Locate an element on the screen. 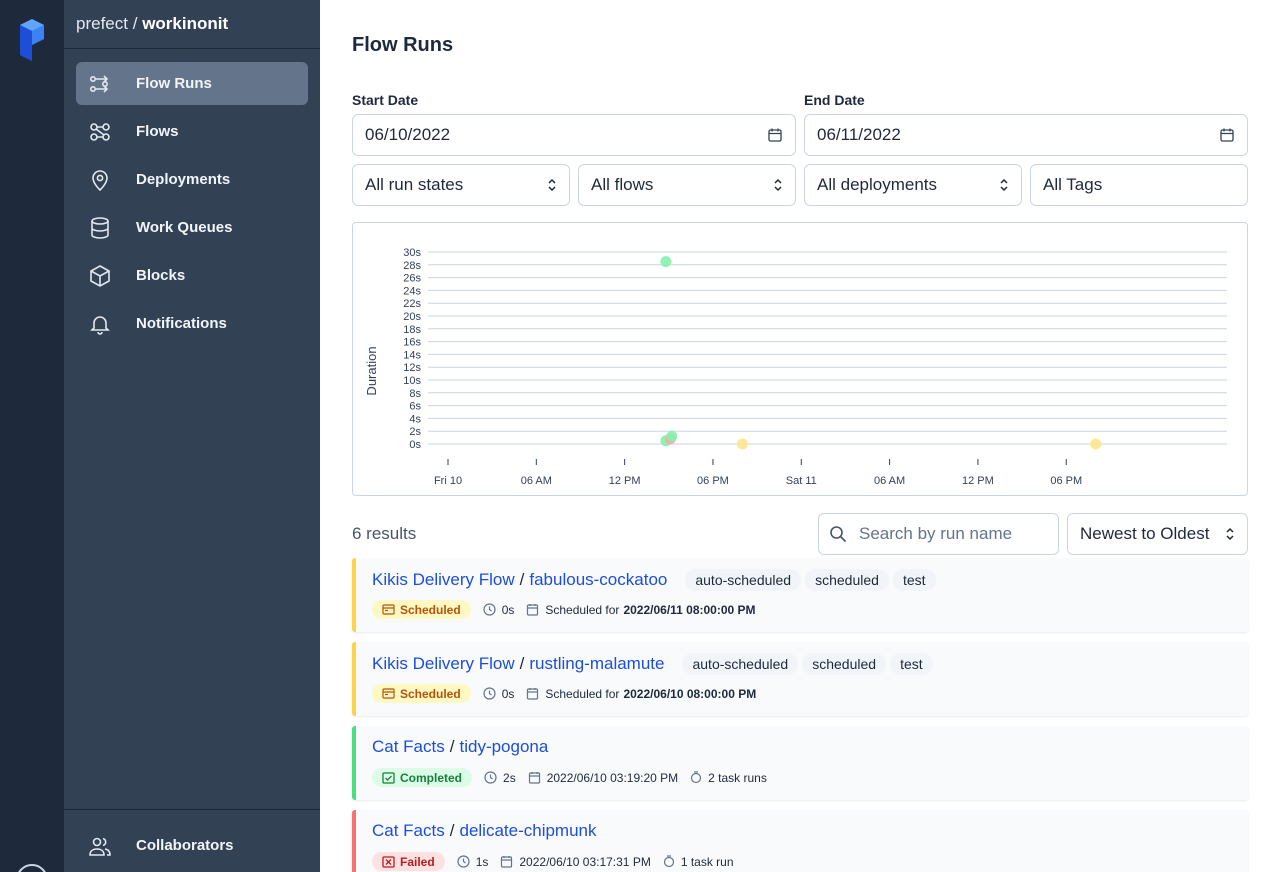  search-placeholder: Search by run name is located at coordinates (936, 533).